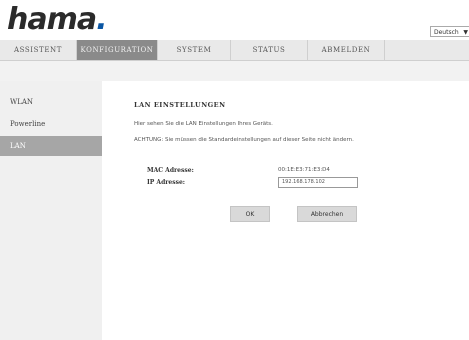  Describe the element at coordinates (465, 32) in the screenshot. I see `chevron-down-icon: ▼` at that location.